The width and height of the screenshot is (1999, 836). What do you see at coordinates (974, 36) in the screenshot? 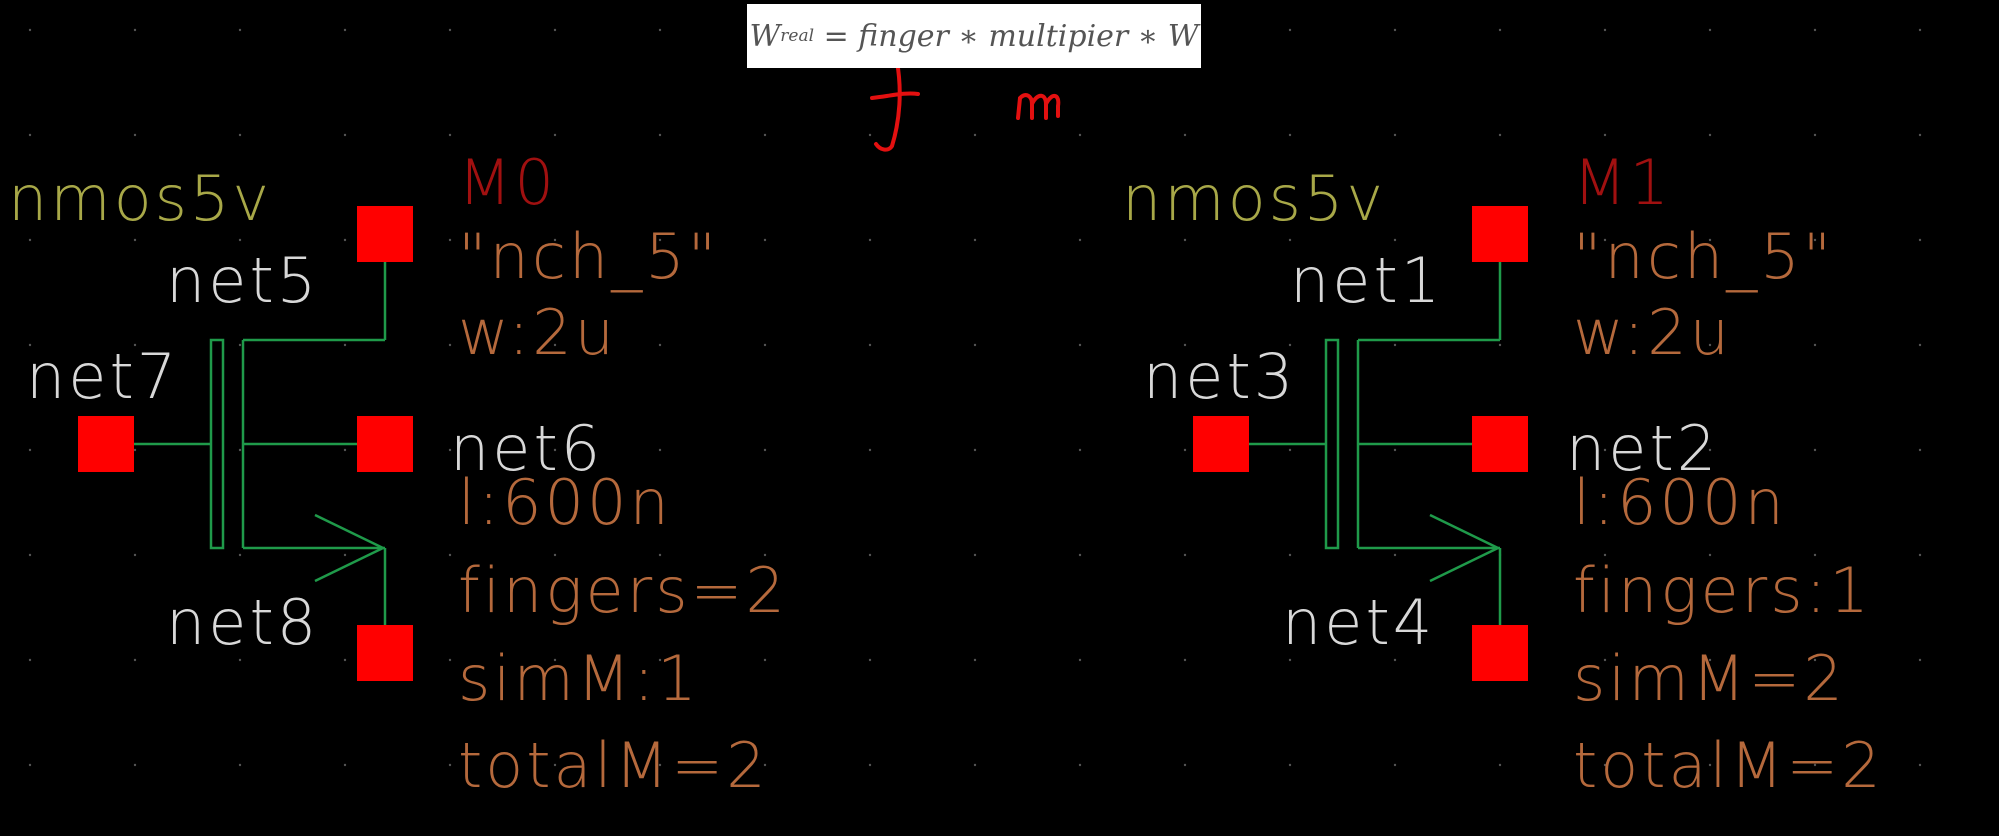
I see `formula-box: Wreal = finger ∗ multipier ∗ W` at bounding box center [974, 36].